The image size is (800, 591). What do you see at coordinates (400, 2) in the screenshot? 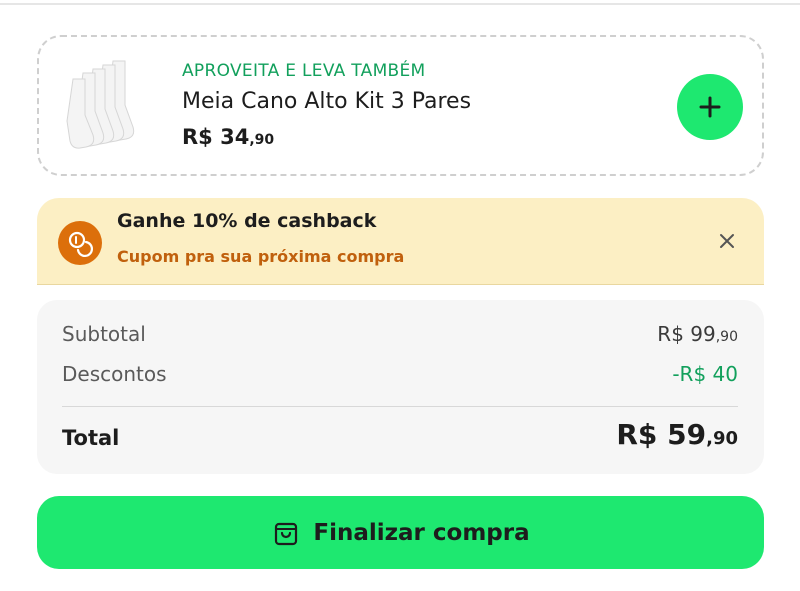
I see `top-divider` at bounding box center [400, 2].